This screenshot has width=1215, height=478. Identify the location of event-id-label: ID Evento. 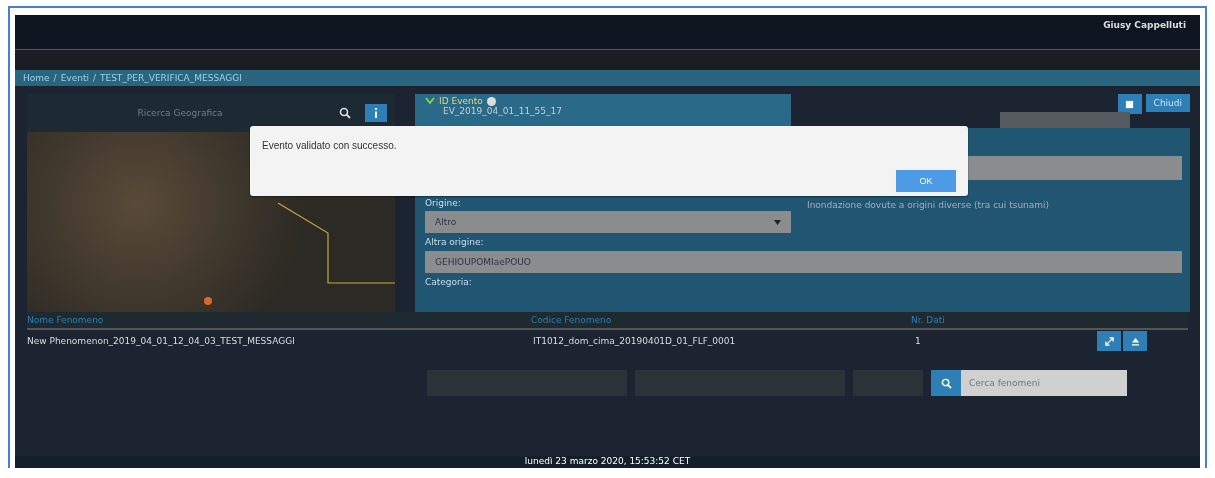
(461, 101).